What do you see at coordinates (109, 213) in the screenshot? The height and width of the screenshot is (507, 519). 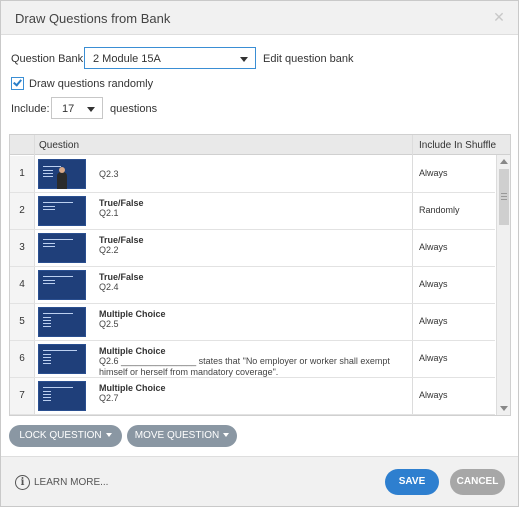 I see `question-text: Q2.1` at bounding box center [109, 213].